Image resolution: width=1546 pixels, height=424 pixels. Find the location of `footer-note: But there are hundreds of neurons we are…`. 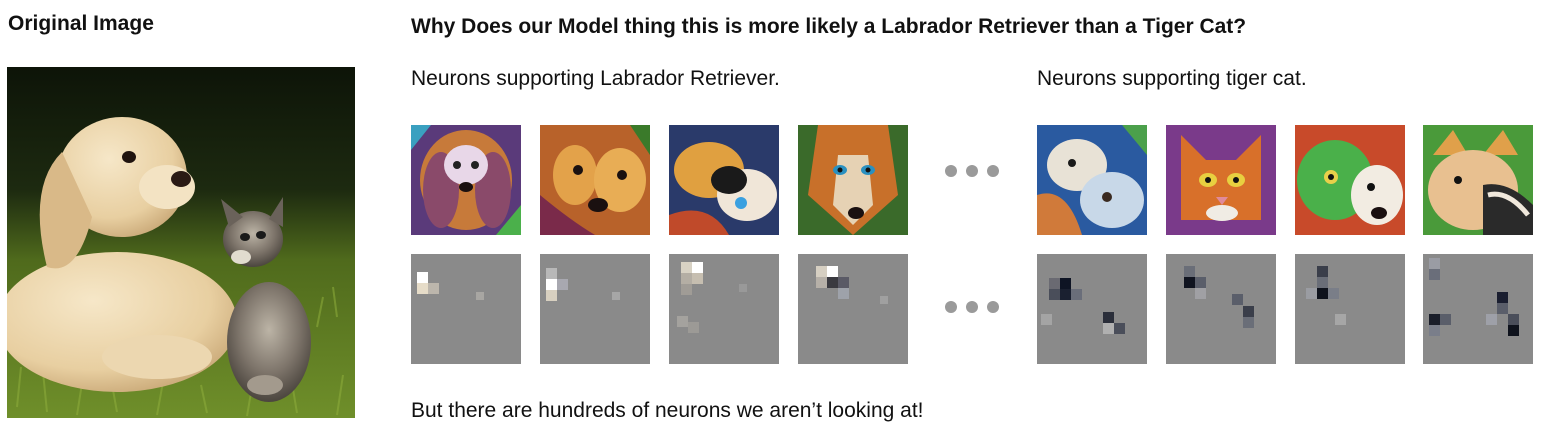

footer-note: But there are hundreds of neurons we are… is located at coordinates (667, 410).